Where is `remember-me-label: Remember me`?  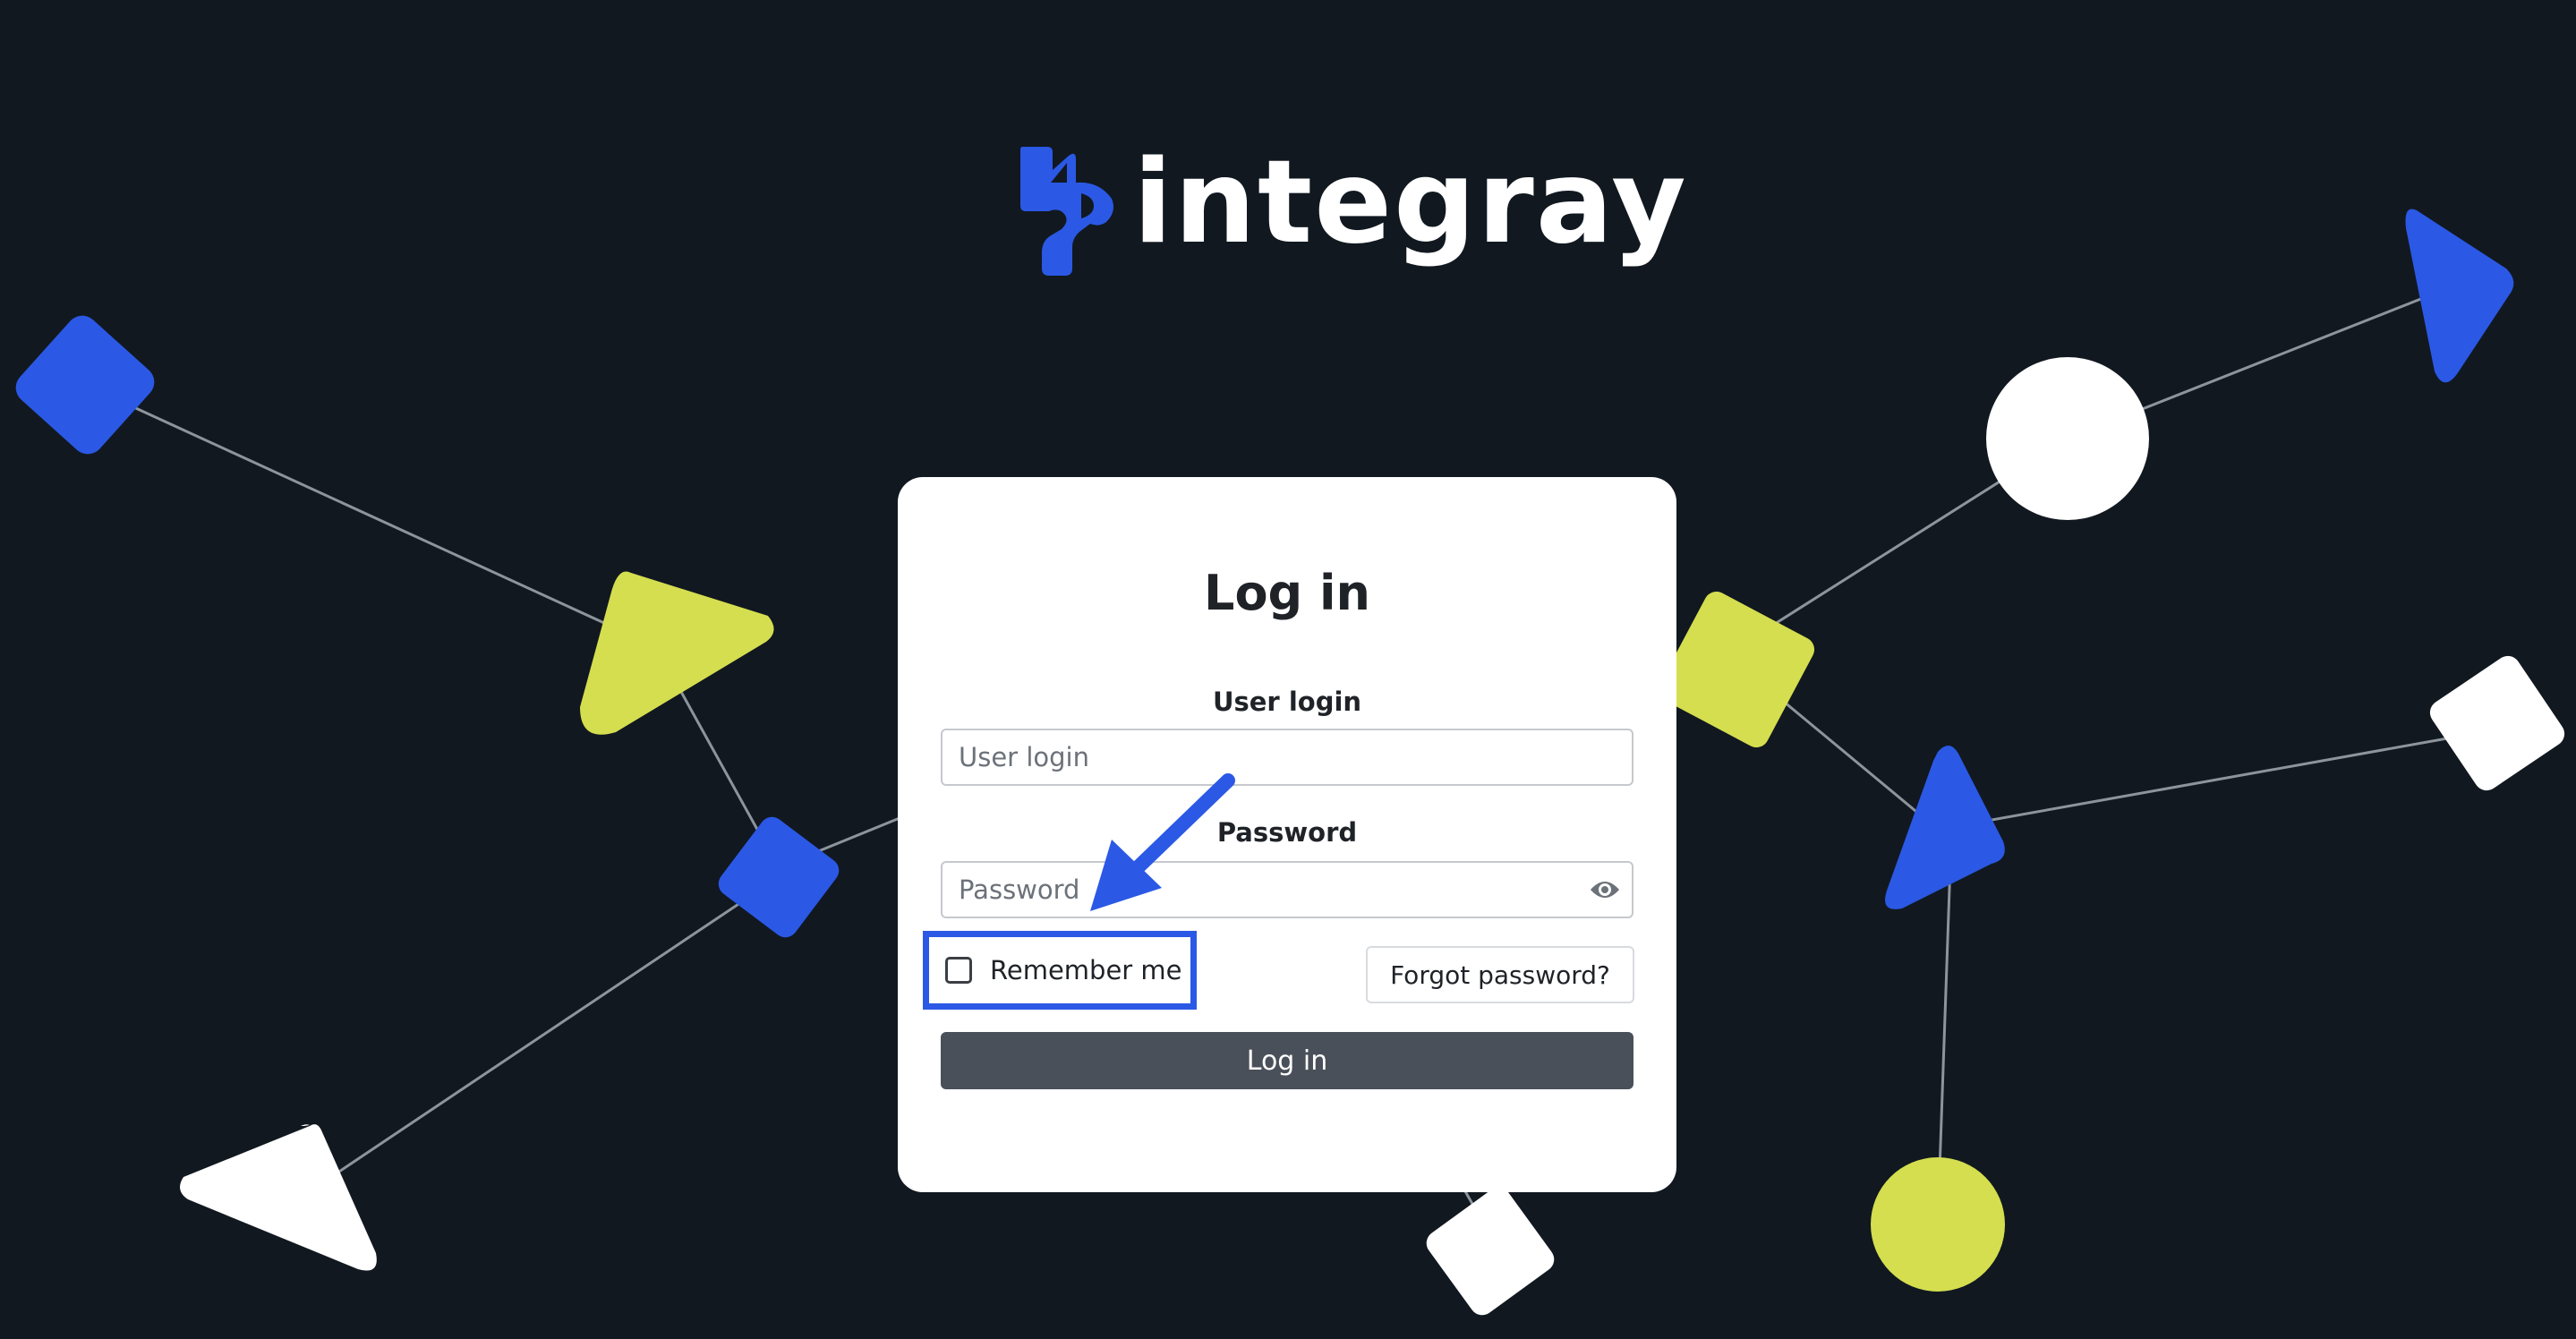 remember-me-label: Remember me is located at coordinates (1086, 970).